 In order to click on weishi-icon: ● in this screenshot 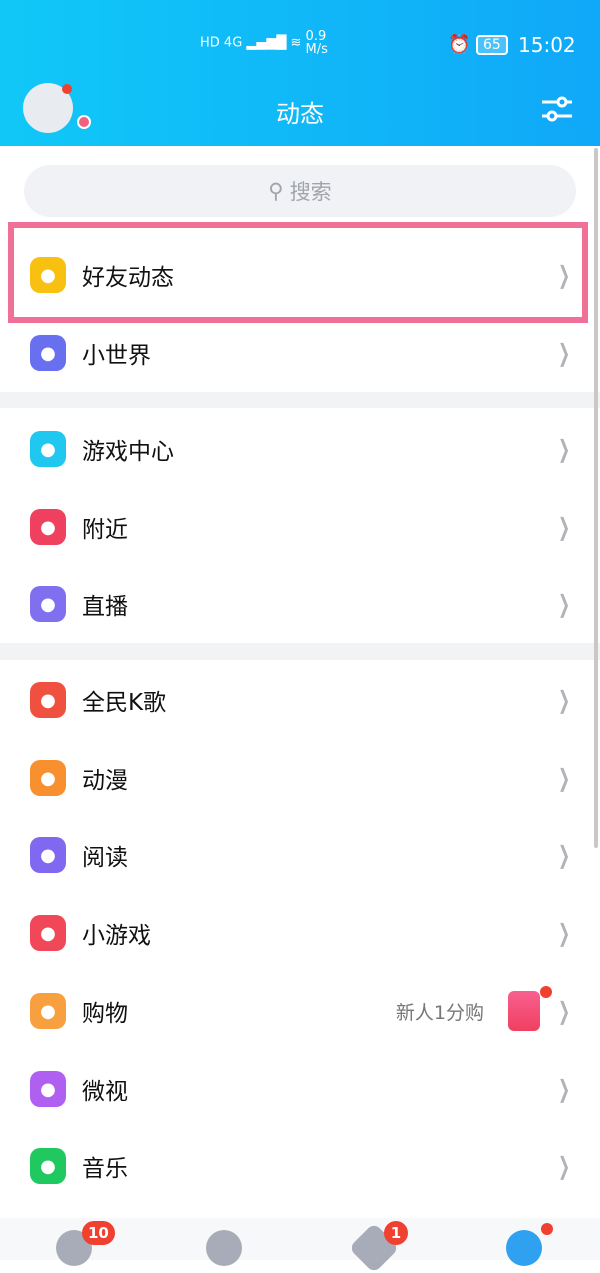, I will do `click(48, 1089)`.